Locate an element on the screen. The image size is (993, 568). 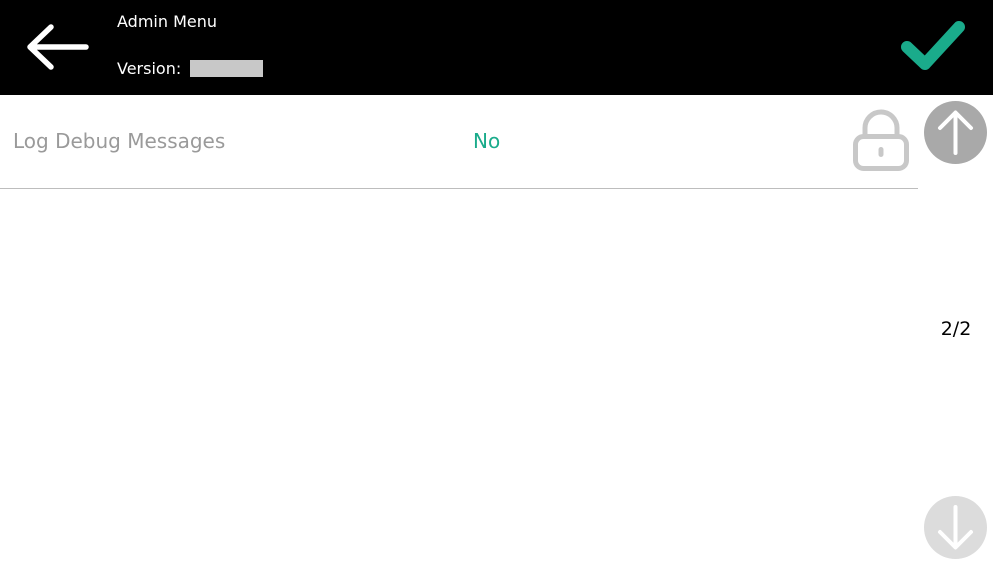
page-indicator: 2/2 is located at coordinates (956, 329).